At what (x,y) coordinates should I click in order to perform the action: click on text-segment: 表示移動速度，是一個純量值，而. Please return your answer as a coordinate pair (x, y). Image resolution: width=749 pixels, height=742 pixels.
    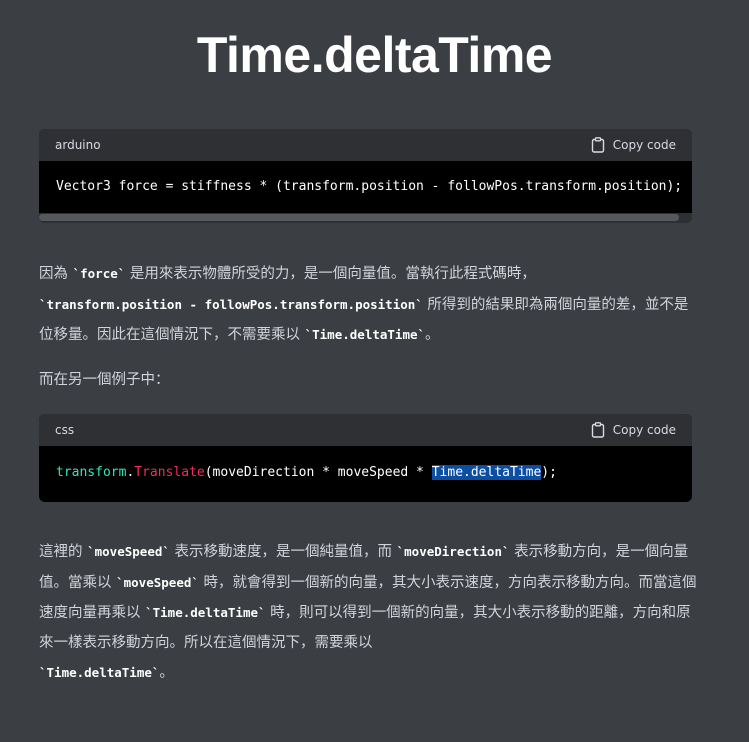
    Looking at the image, I should click on (283, 552).